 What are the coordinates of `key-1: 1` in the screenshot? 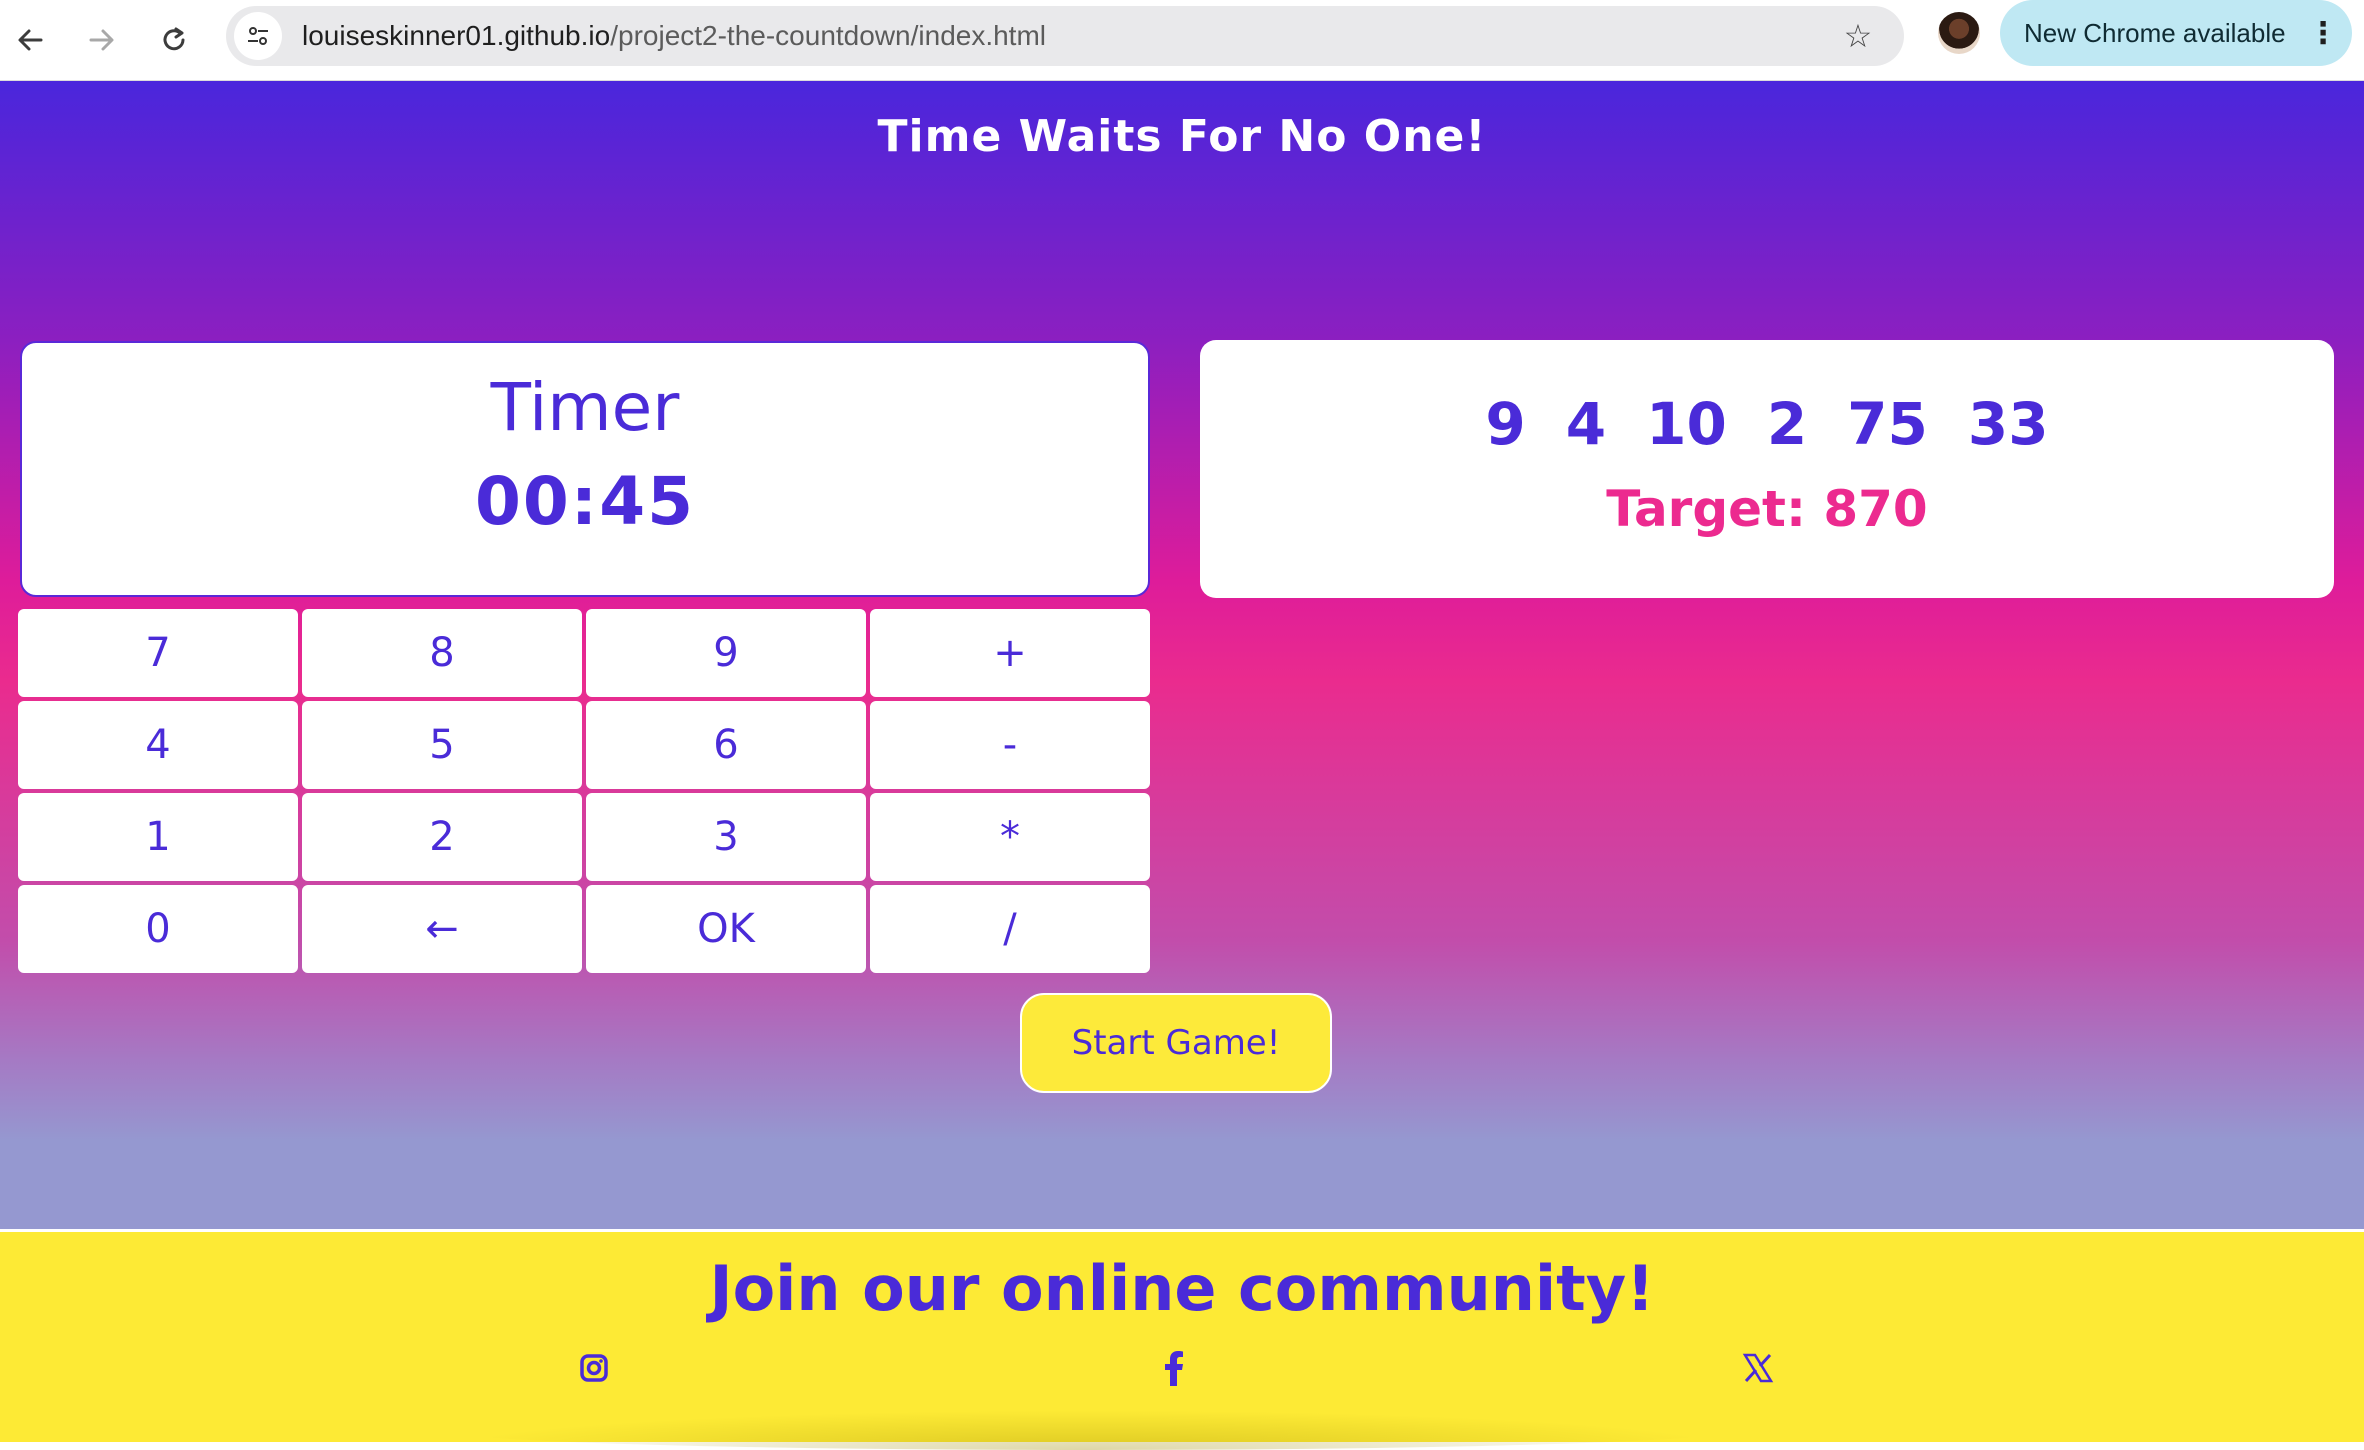 It's located at (158, 837).